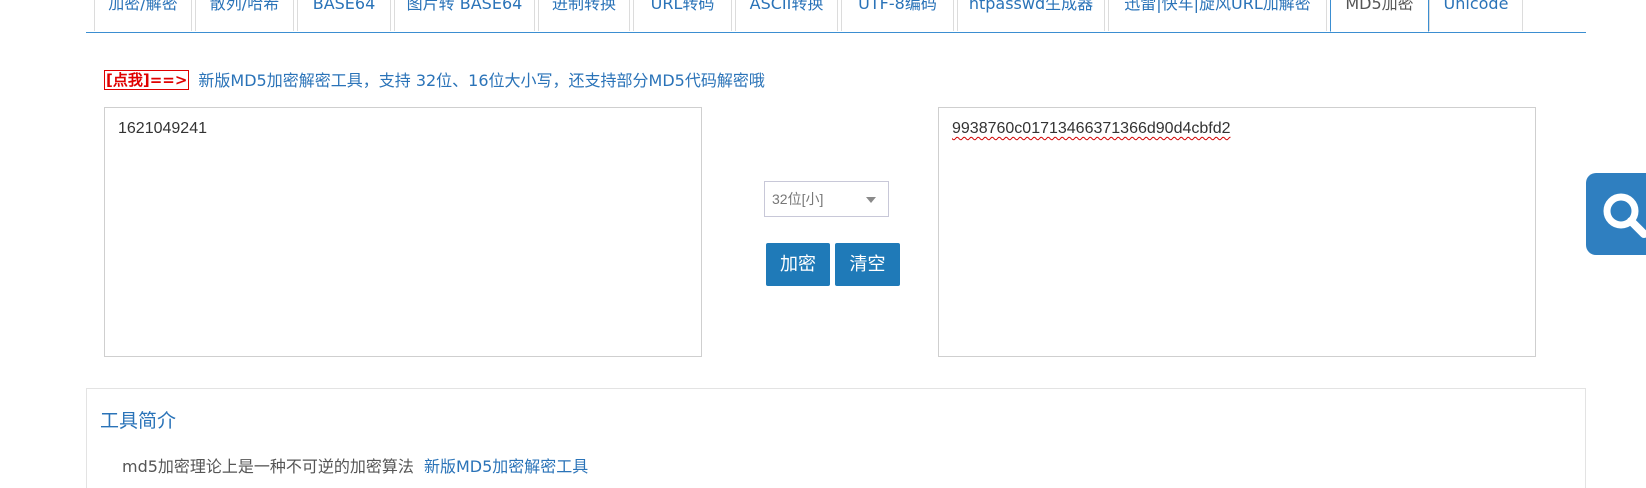 The height and width of the screenshot is (488, 1646). Describe the element at coordinates (1379, 6) in the screenshot. I see `tab-label: MD5加密` at that location.